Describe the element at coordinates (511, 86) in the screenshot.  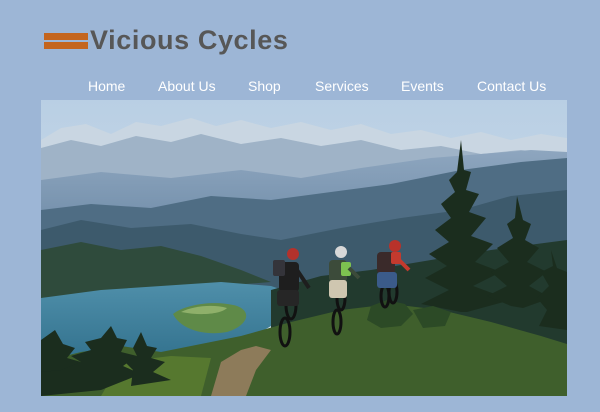
I see `nav-contact-link: Contact Us` at that location.